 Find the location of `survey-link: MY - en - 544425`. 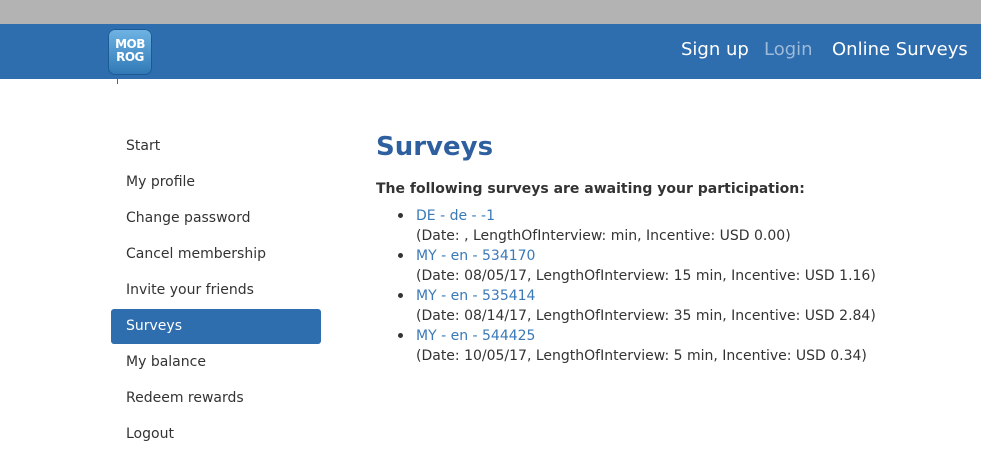

survey-link: MY - en - 544425 is located at coordinates (696, 336).